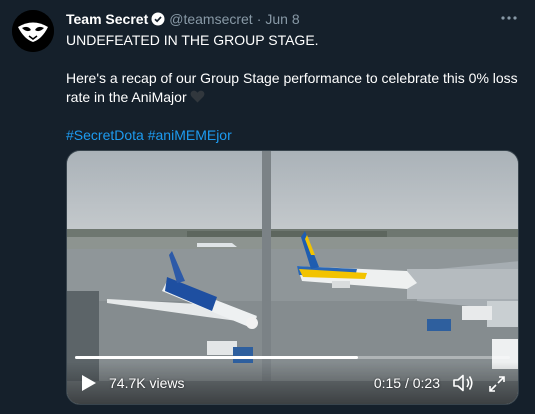 The height and width of the screenshot is (414, 535). Describe the element at coordinates (147, 383) in the screenshot. I see `view-count: 74.7K views` at that location.